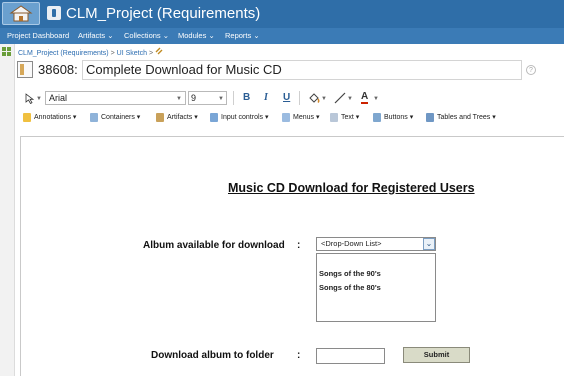 The height and width of the screenshot is (376, 564). Describe the element at coordinates (194, 98) in the screenshot. I see `font-size-value: 9` at that location.